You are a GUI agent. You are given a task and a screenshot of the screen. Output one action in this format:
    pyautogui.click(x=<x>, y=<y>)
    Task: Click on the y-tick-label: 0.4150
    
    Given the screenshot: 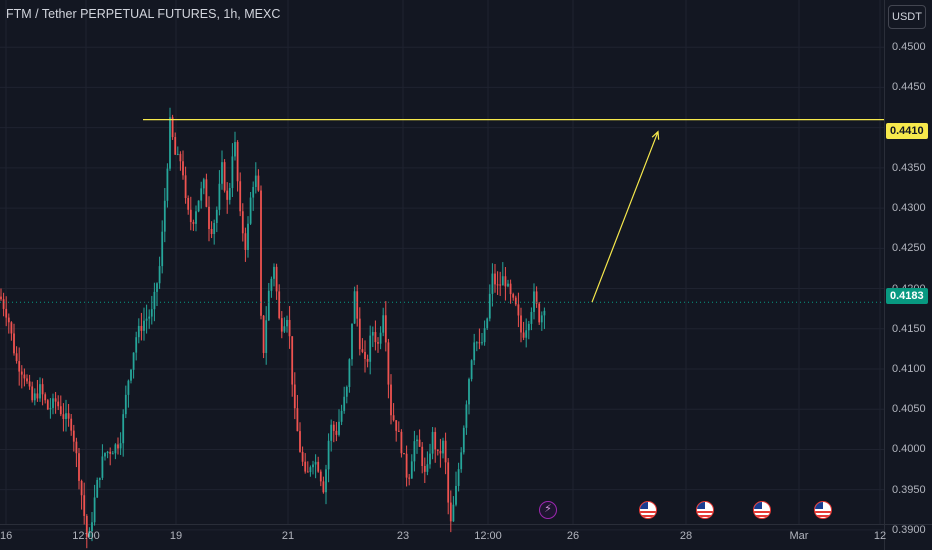 What is the action you would take?
    pyautogui.click(x=909, y=328)
    